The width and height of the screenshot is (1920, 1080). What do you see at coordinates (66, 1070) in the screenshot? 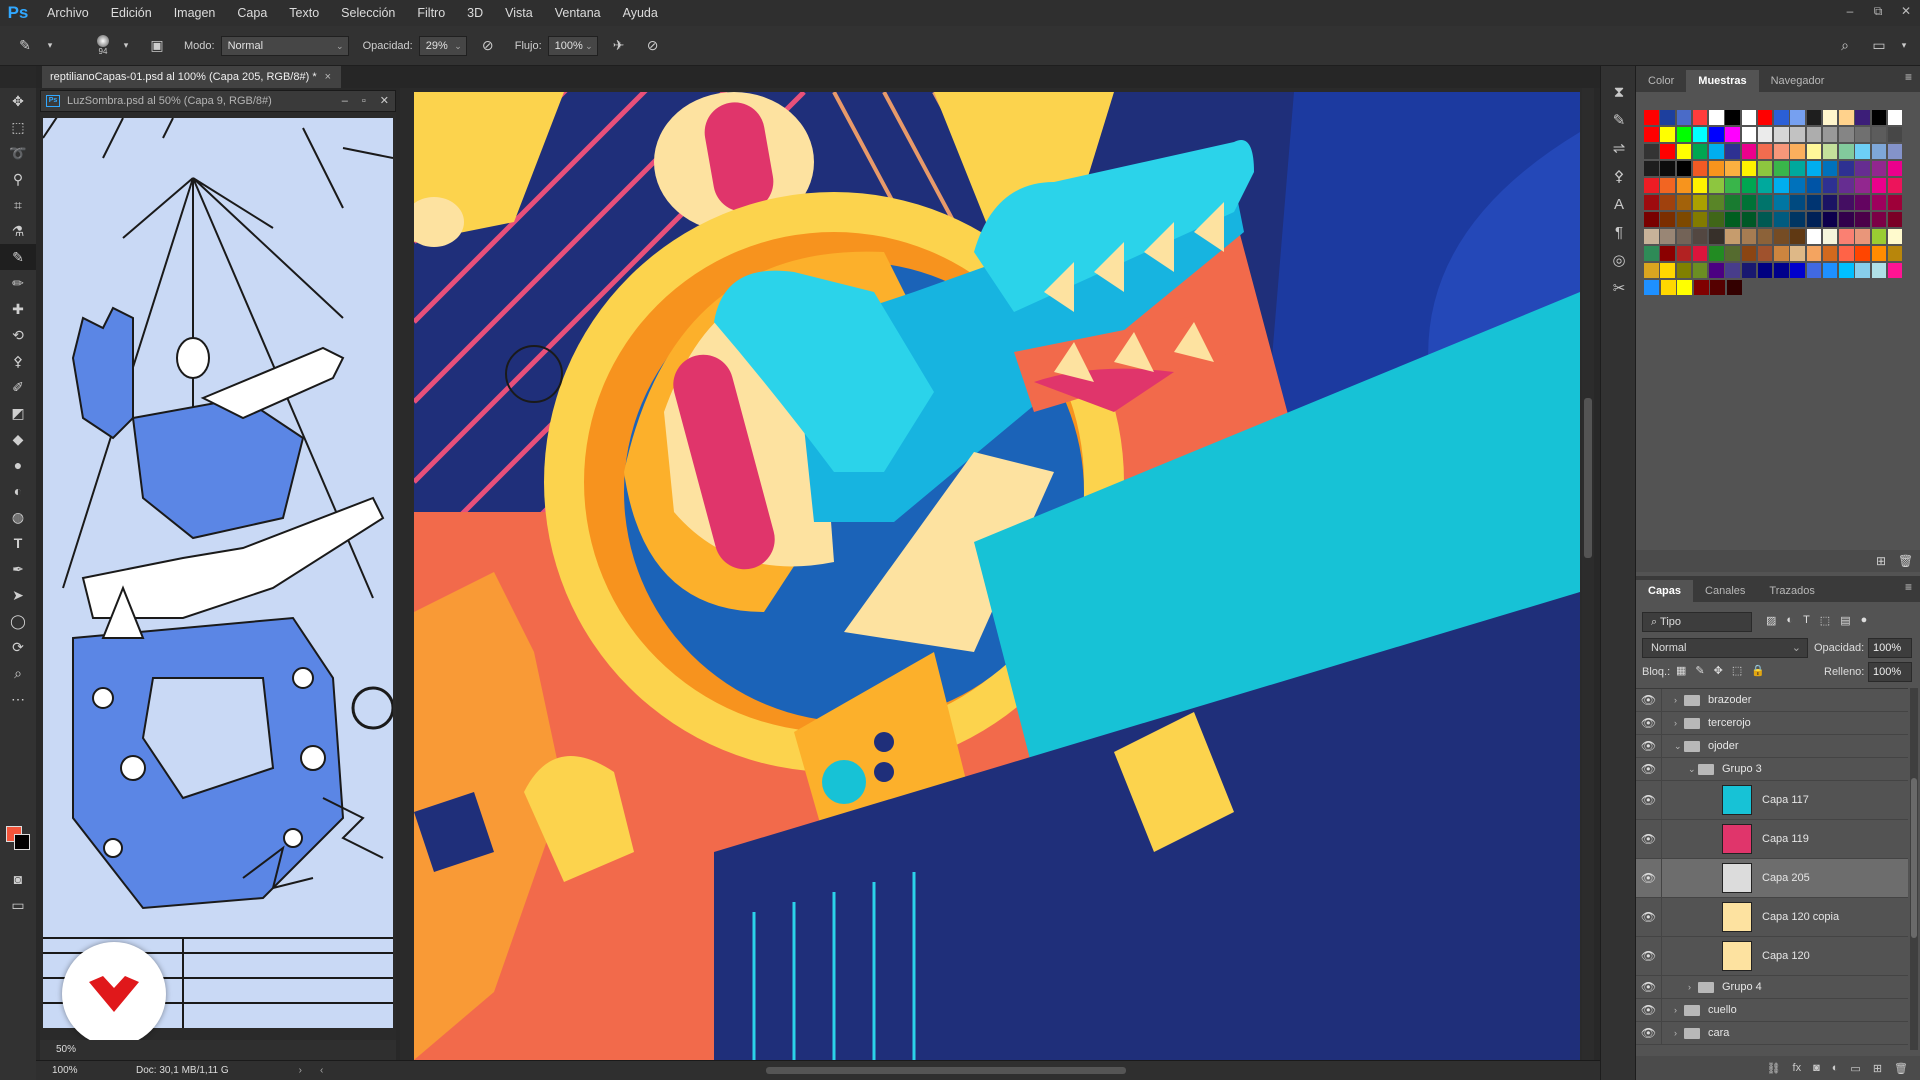
I see `zoom-level: 100%` at bounding box center [66, 1070].